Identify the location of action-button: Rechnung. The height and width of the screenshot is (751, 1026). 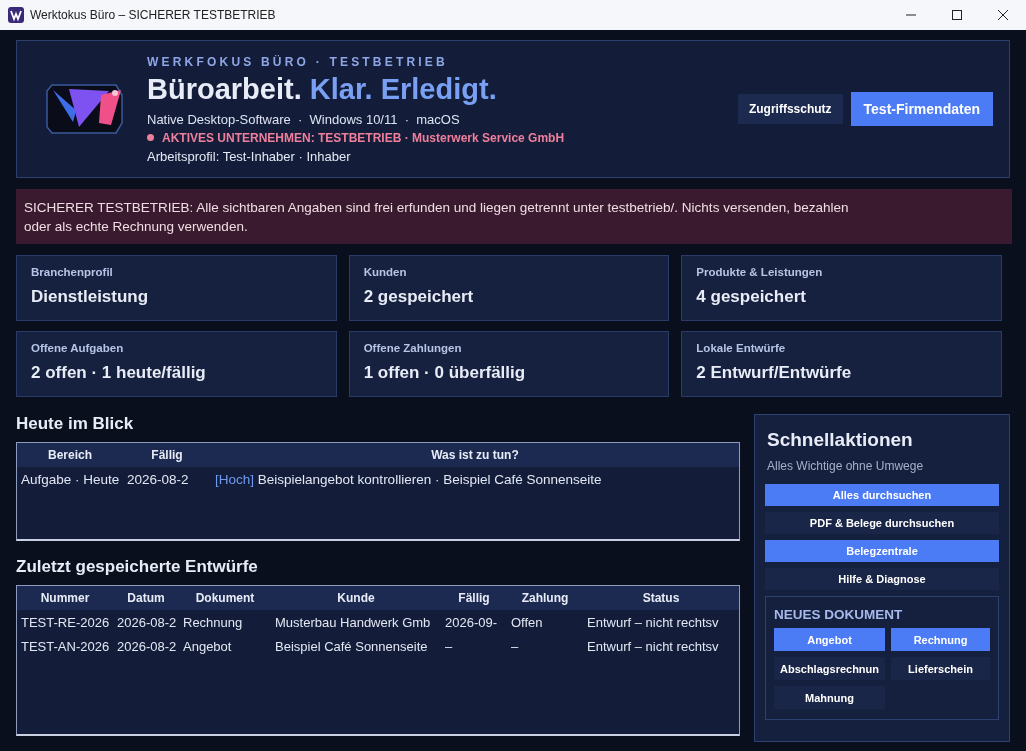
(940, 639).